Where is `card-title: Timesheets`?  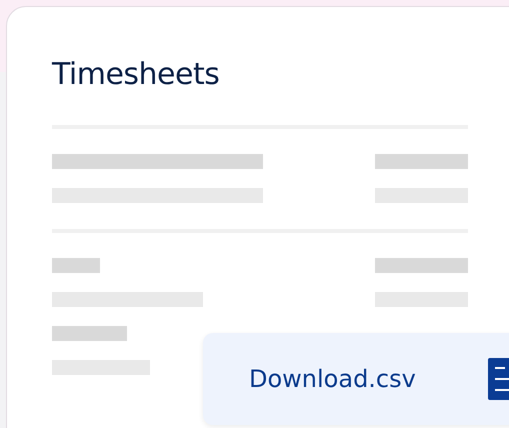 card-title: Timesheets is located at coordinates (136, 75).